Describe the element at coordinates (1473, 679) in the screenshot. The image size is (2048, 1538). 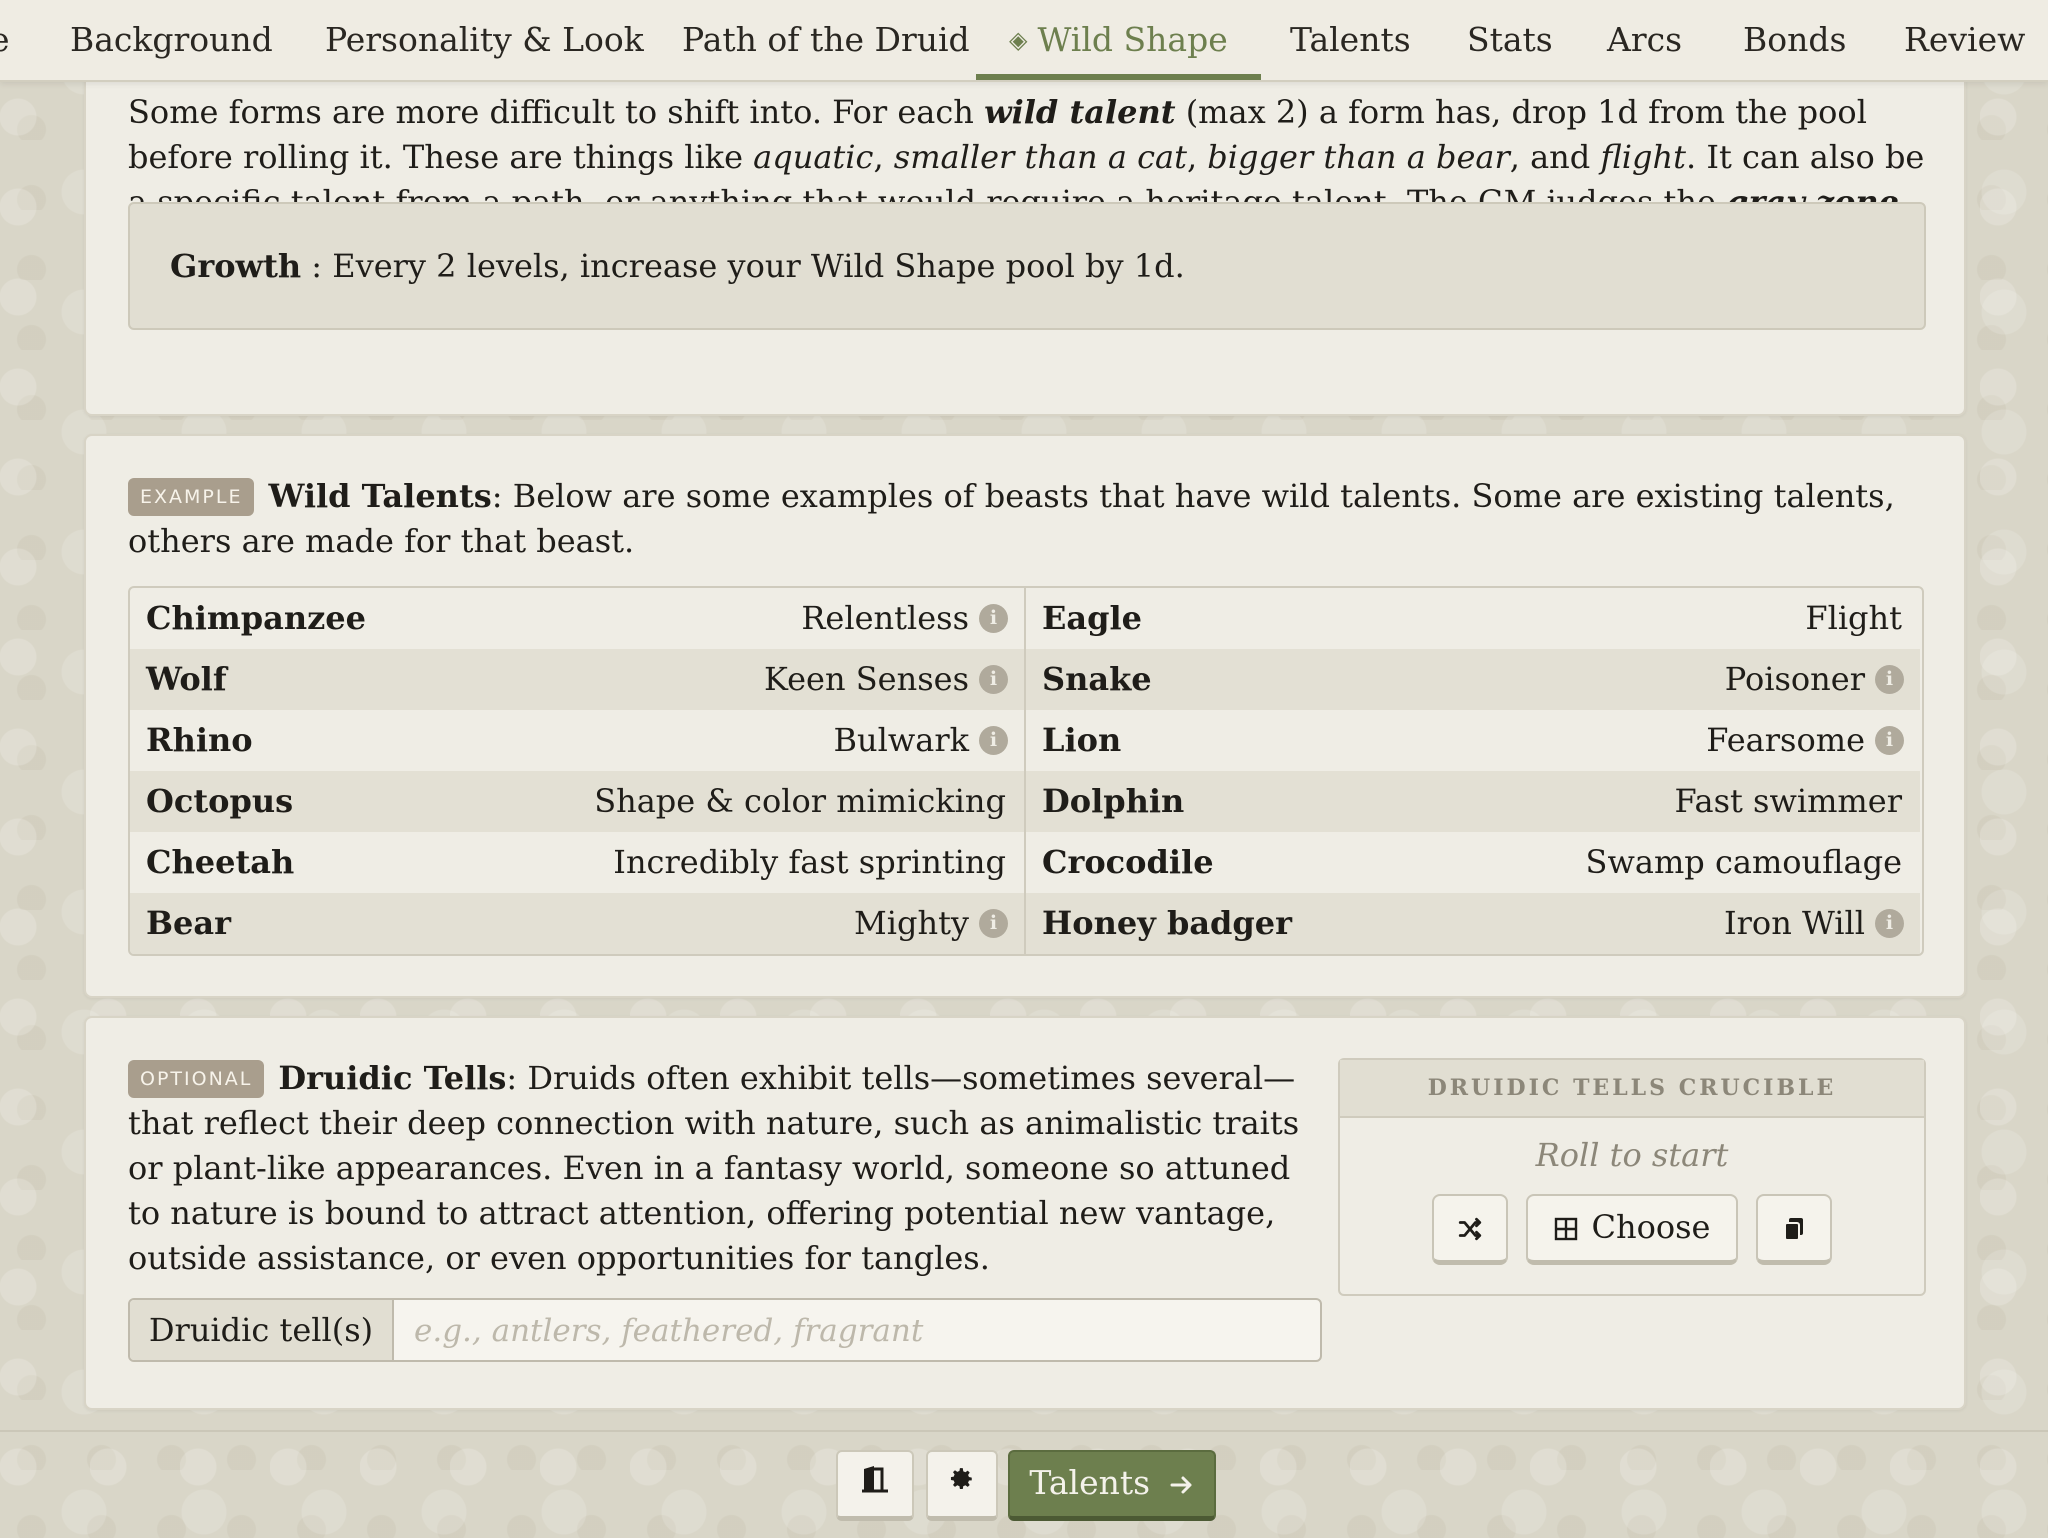
I see `table-row: Snake Poisoner i` at that location.